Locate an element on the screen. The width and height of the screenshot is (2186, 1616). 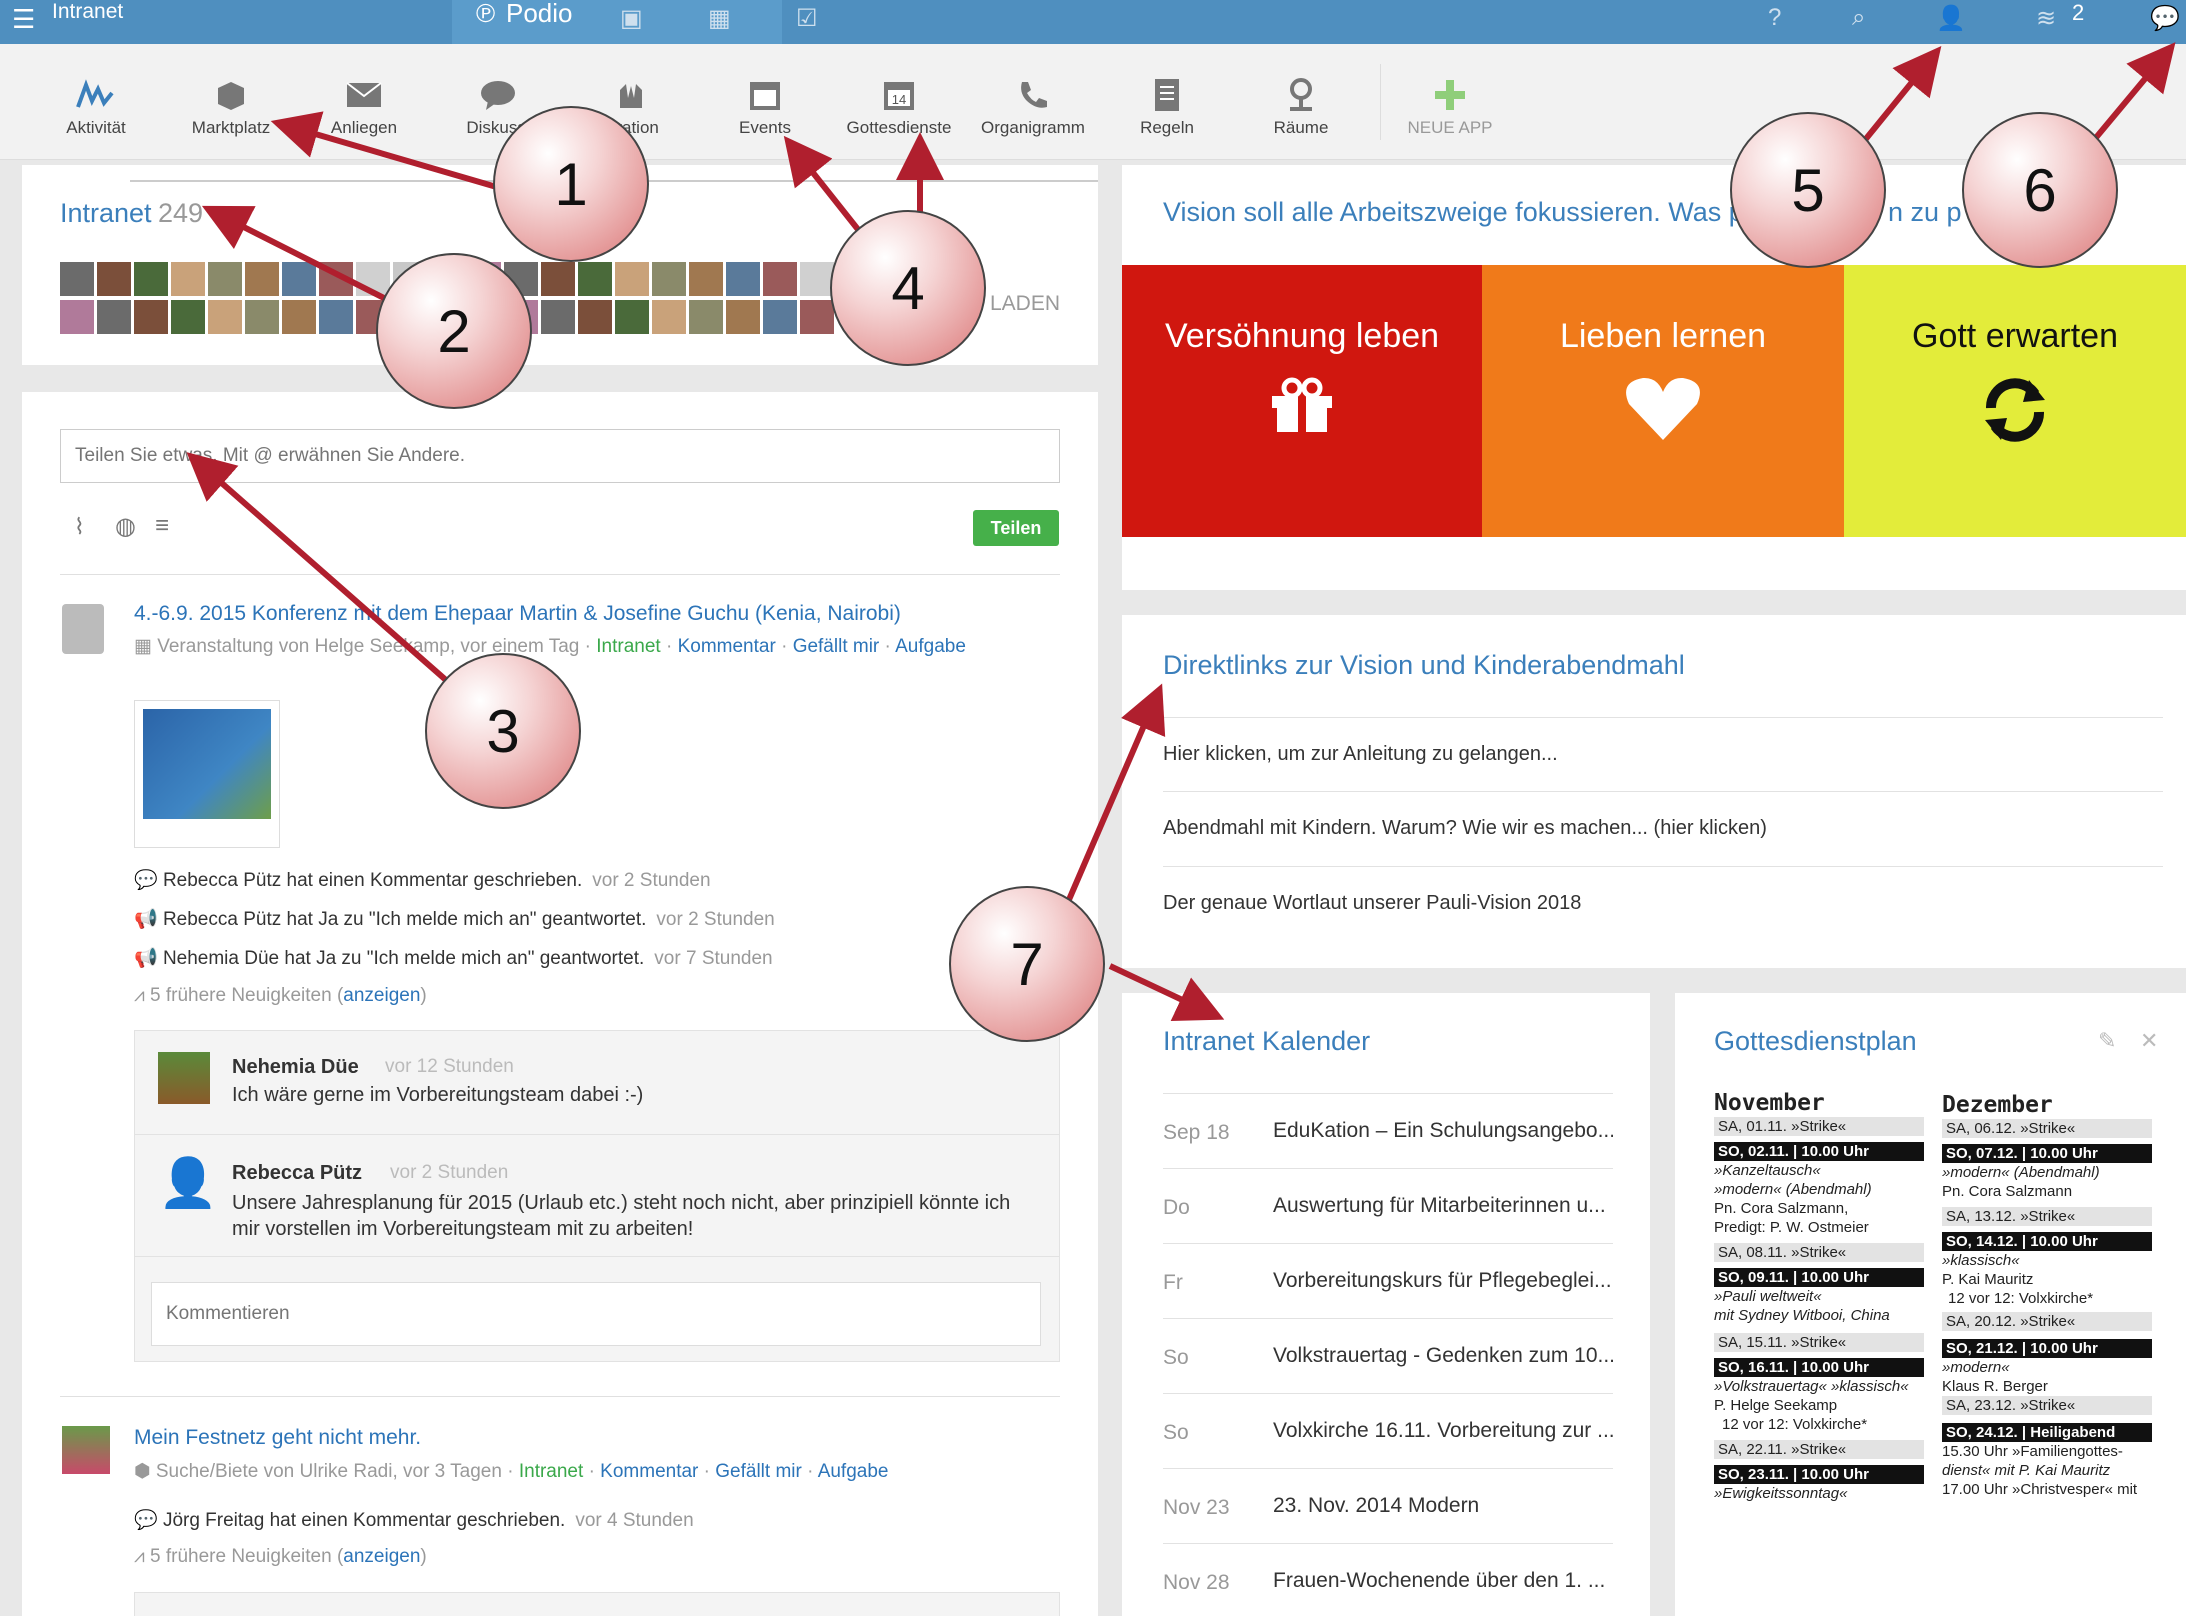
profile-icon: 👤 is located at coordinates (1951, 18).